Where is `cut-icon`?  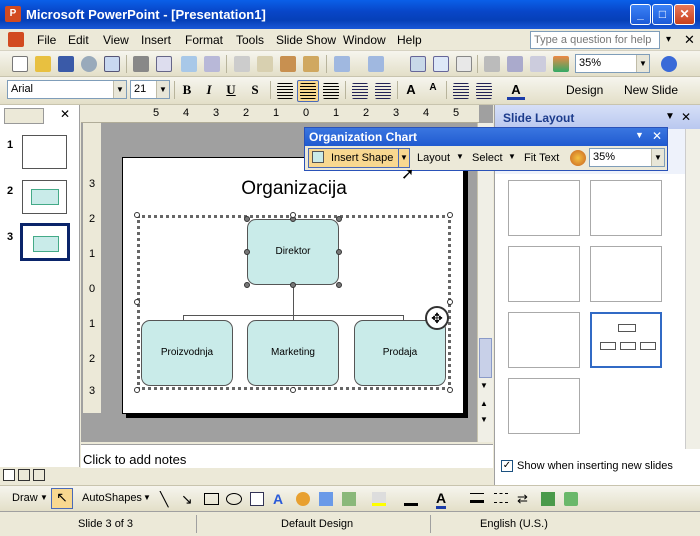 cut-icon is located at coordinates (242, 64).